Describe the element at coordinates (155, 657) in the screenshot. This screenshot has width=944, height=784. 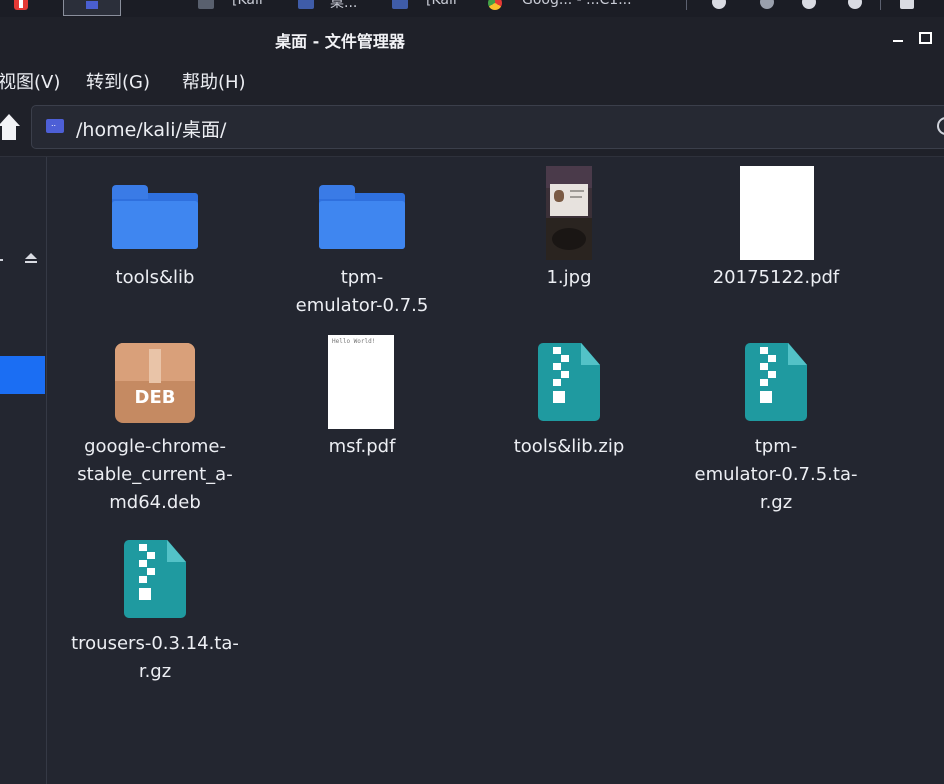
I see `file-label: trousers-0.3.14.ta- r.gz` at that location.